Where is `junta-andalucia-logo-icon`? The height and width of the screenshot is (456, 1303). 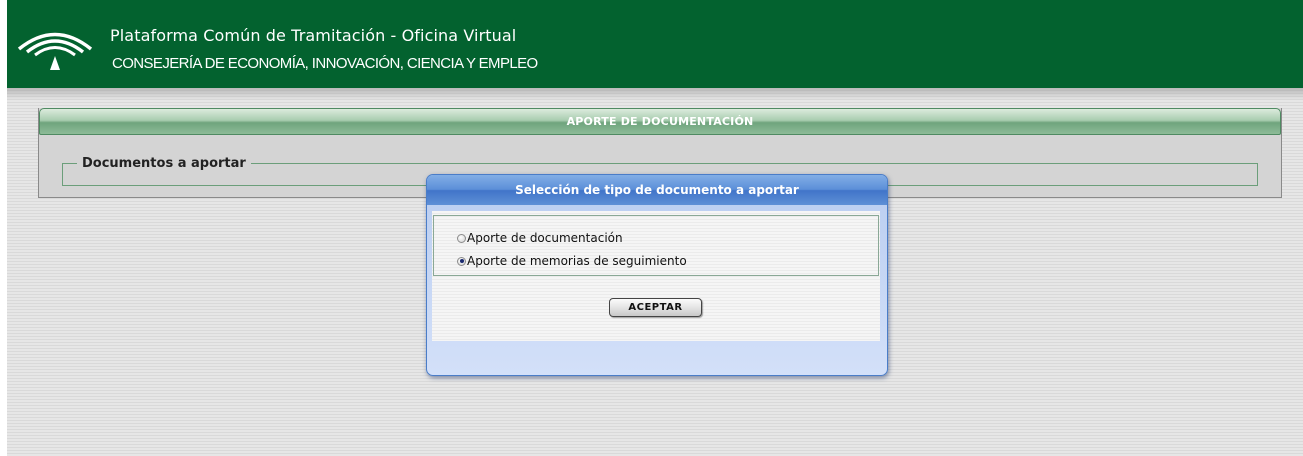
junta-andalucia-logo-icon is located at coordinates (55, 51).